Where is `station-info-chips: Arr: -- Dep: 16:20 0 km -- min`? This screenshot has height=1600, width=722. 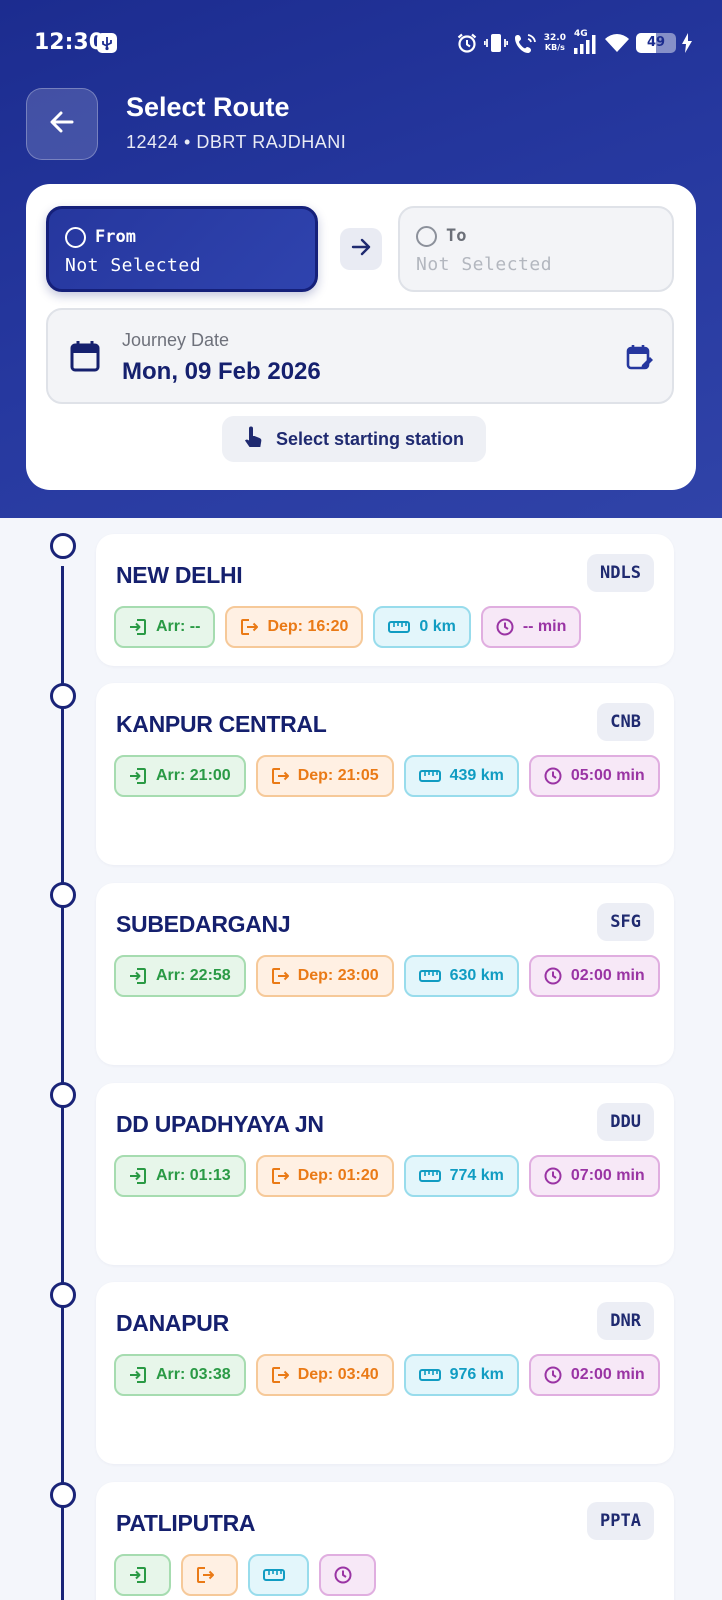 station-info-chips: Arr: -- Dep: 16:20 0 km -- min is located at coordinates (389, 627).